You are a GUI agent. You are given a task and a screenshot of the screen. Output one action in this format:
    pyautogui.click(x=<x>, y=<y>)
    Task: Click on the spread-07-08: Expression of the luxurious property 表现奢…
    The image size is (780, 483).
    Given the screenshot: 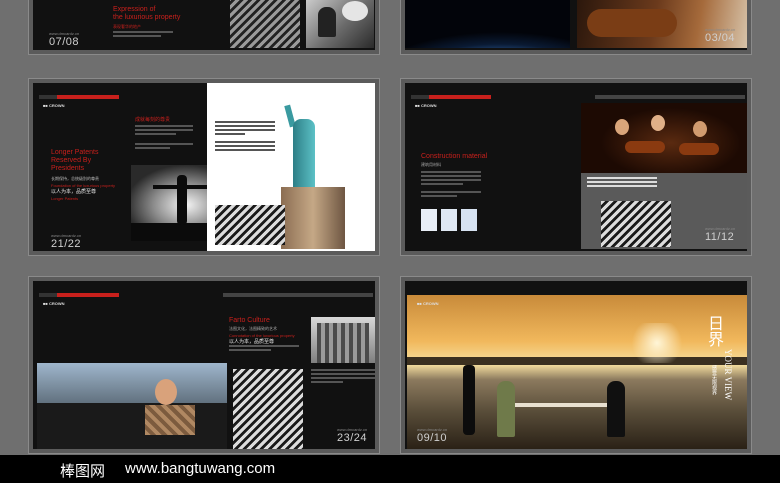 What is the action you would take?
    pyautogui.click(x=204, y=27)
    